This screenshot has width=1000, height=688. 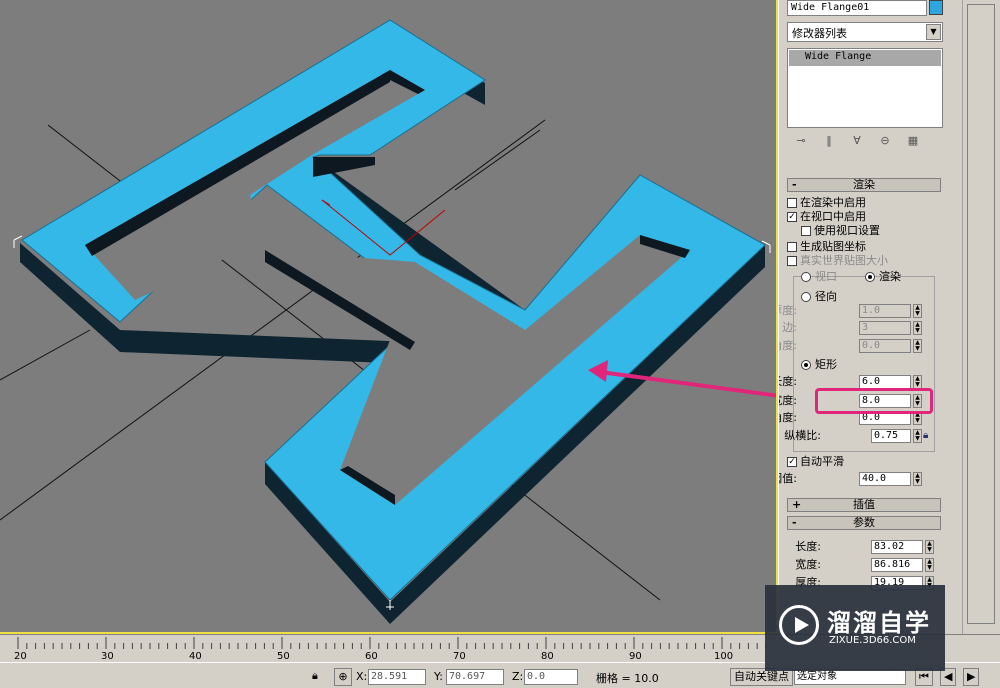 What do you see at coordinates (864, 523) in the screenshot?
I see `parameters-rollout-header: - 参数` at bounding box center [864, 523].